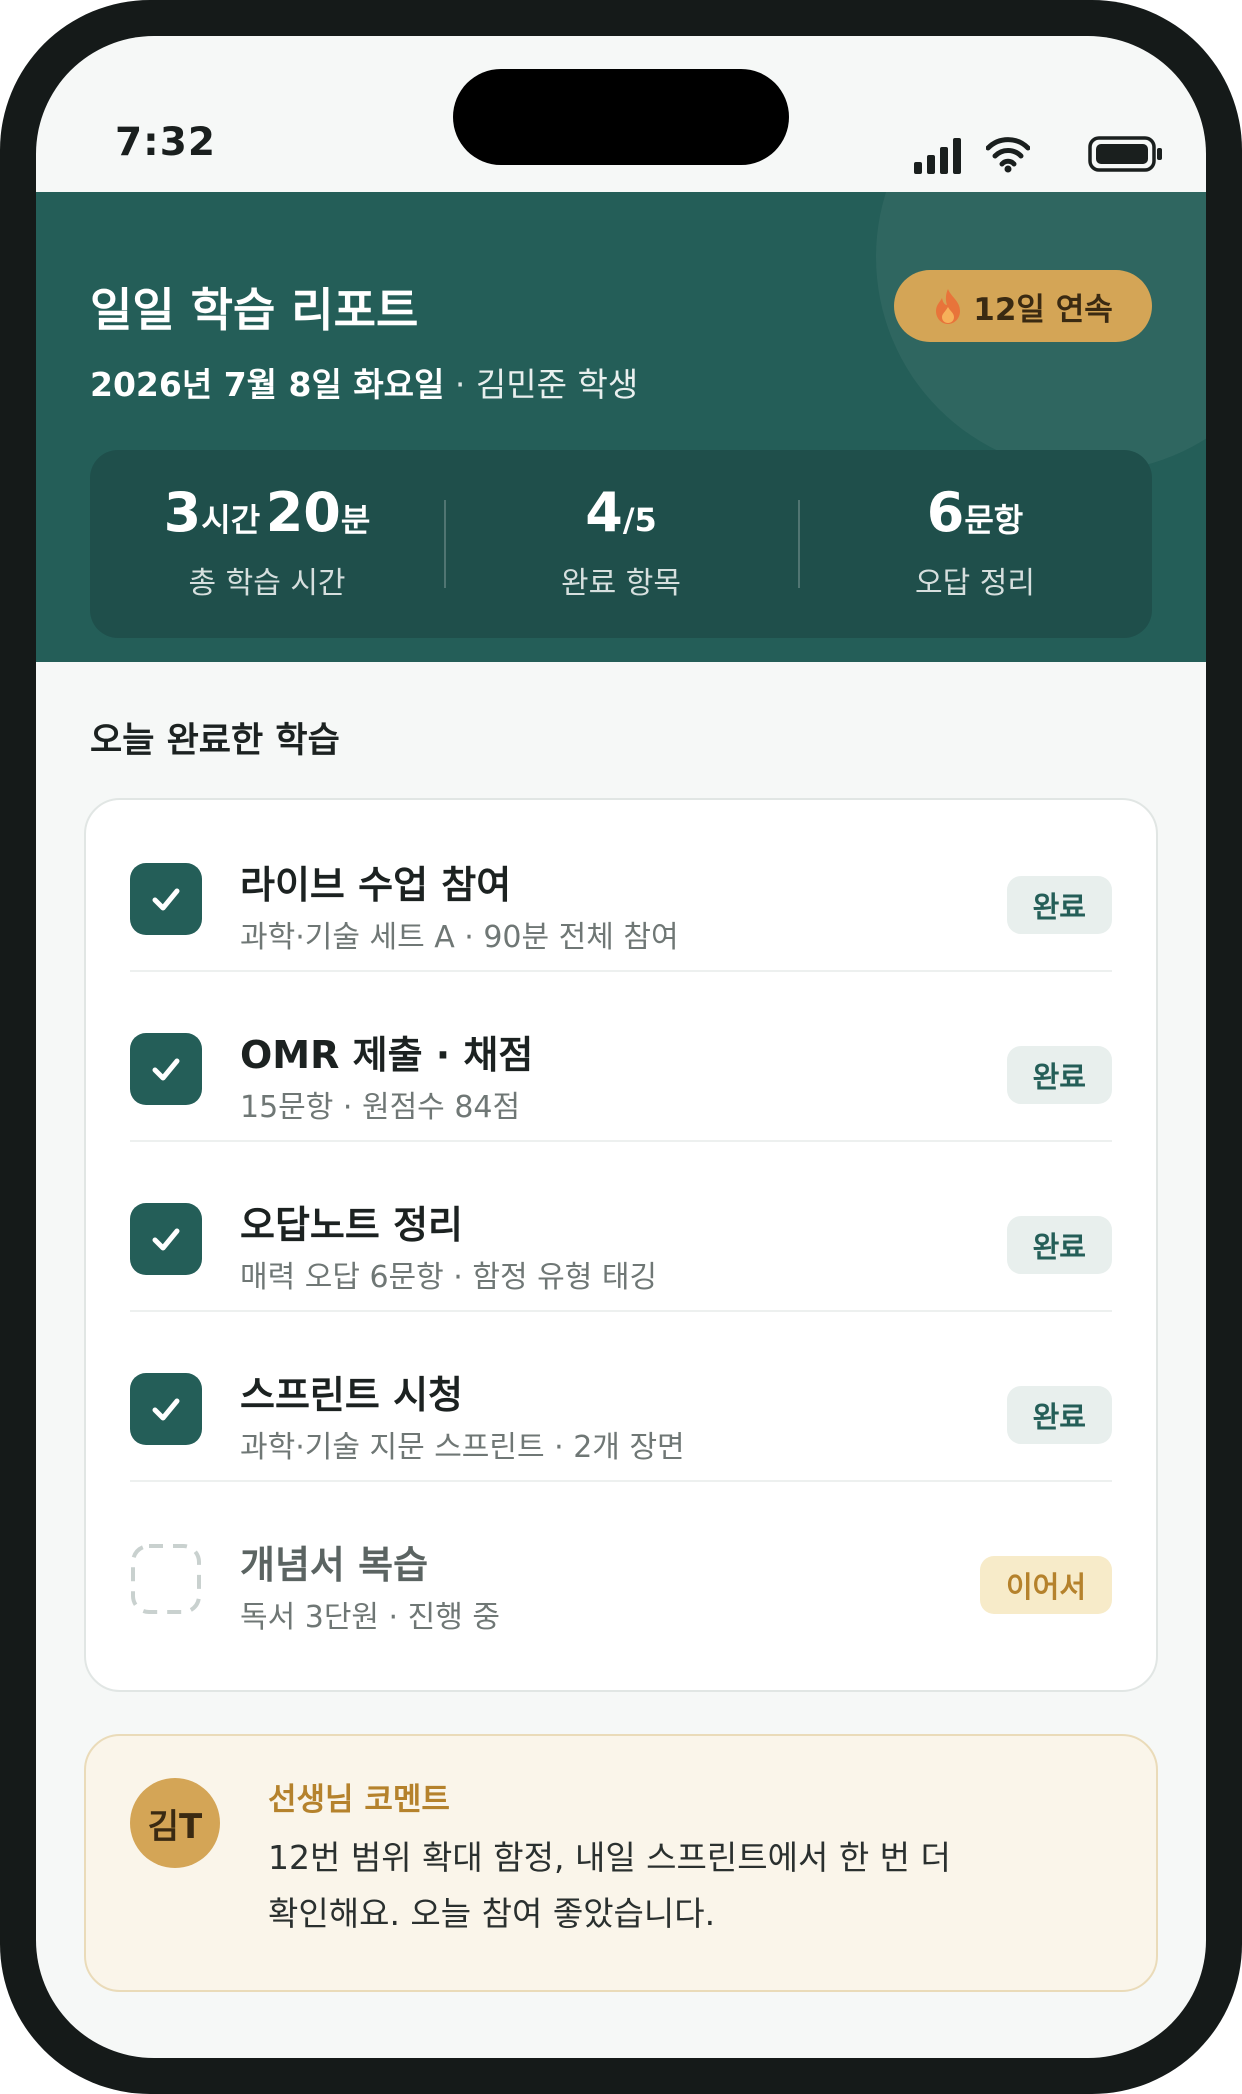  I want to click on stat-study-time: 3시간 20분 총 학습 시간, so click(267, 544).